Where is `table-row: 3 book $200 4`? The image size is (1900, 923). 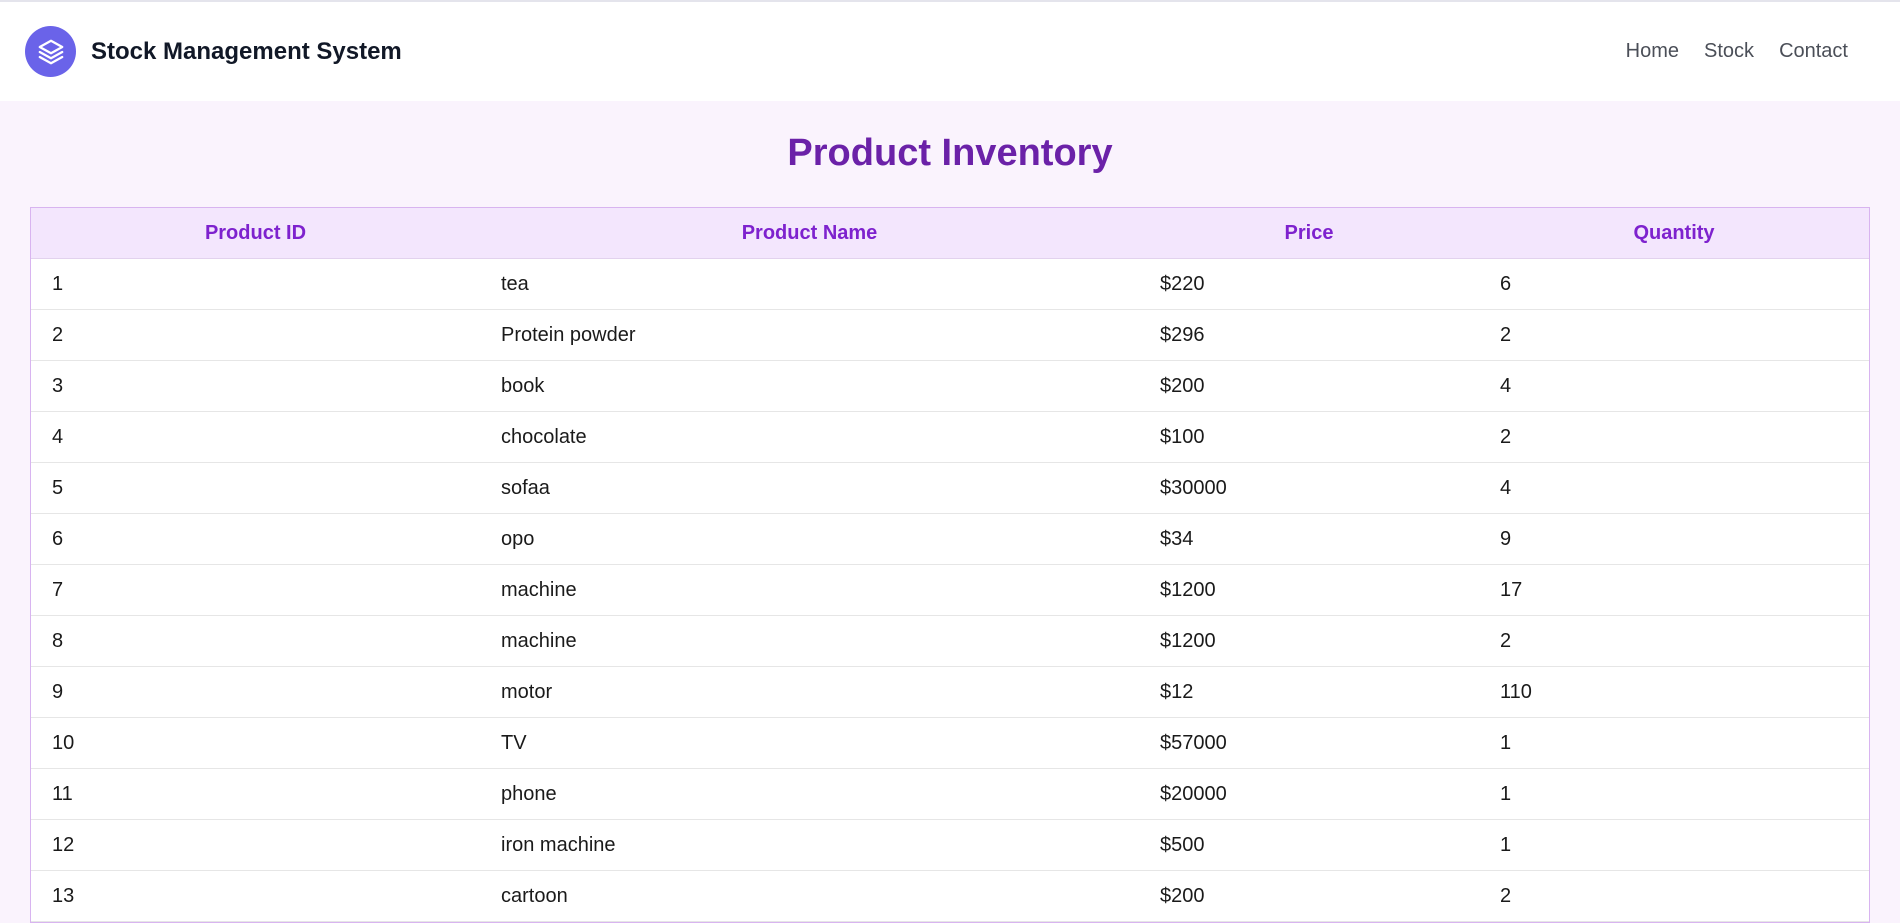 table-row: 3 book $200 4 is located at coordinates (950, 386).